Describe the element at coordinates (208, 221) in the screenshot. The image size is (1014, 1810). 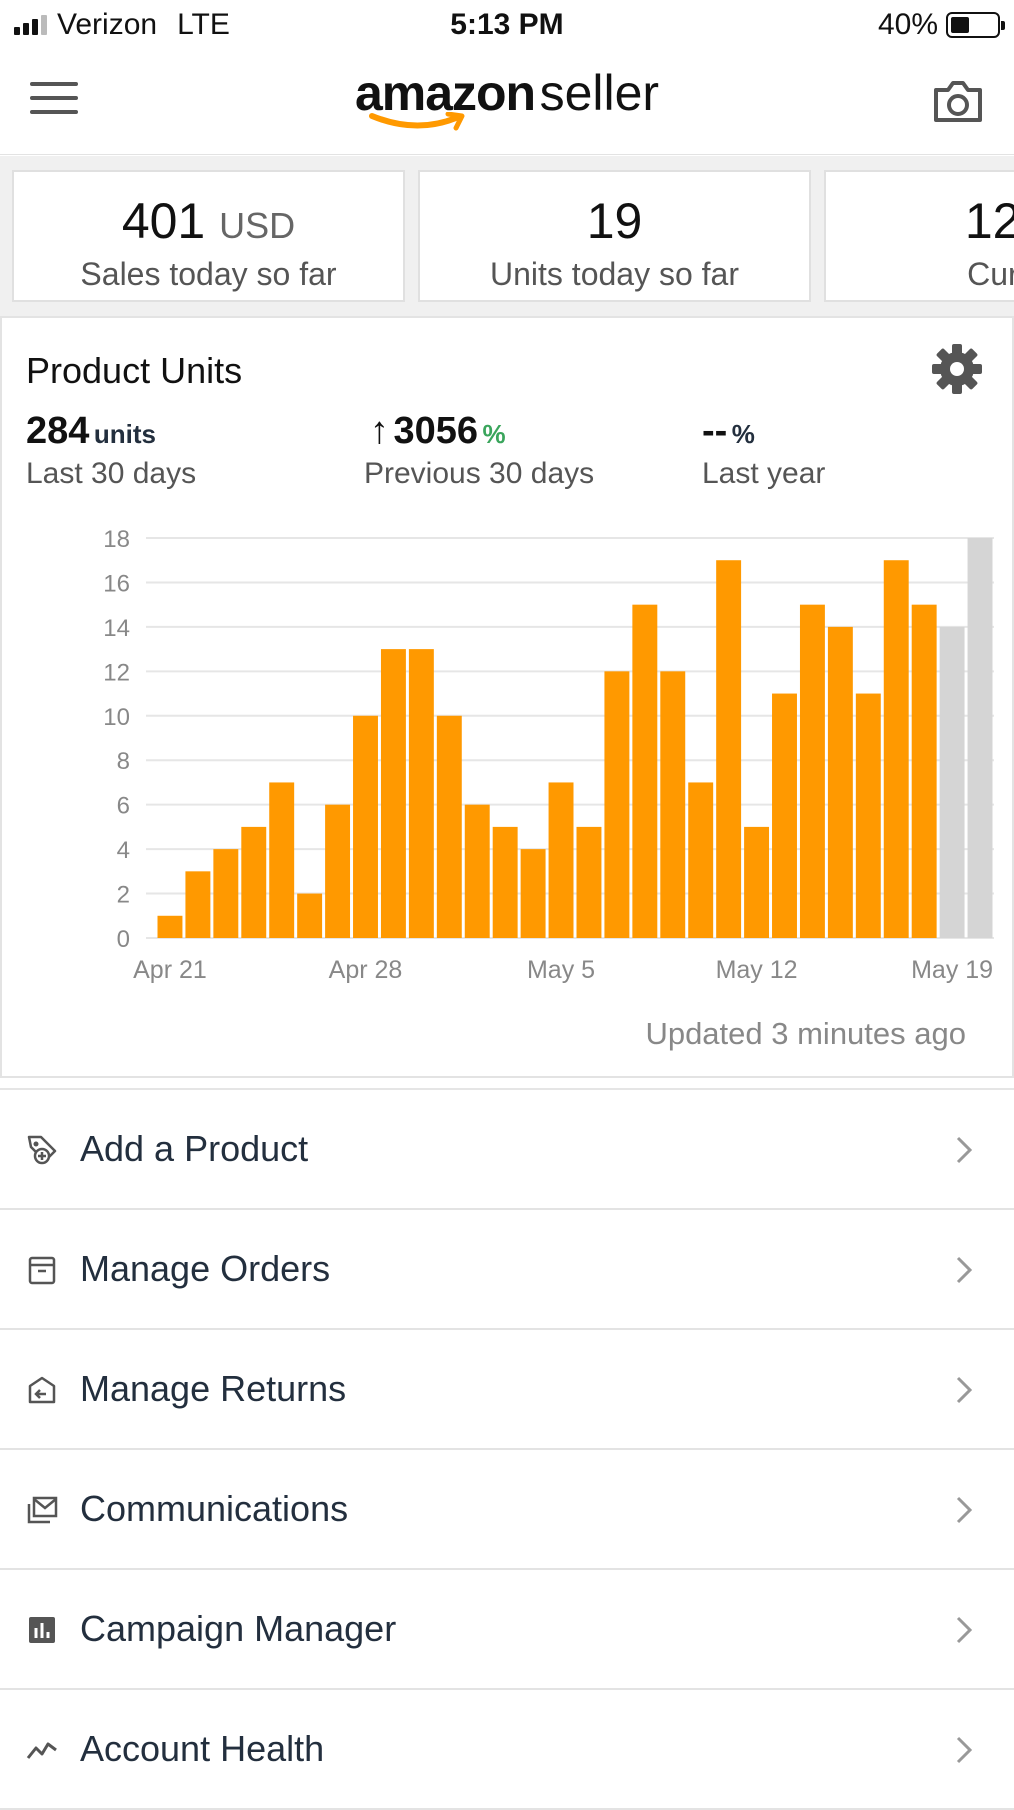
I see `kpi-sales-value-line: 401 USD` at that location.